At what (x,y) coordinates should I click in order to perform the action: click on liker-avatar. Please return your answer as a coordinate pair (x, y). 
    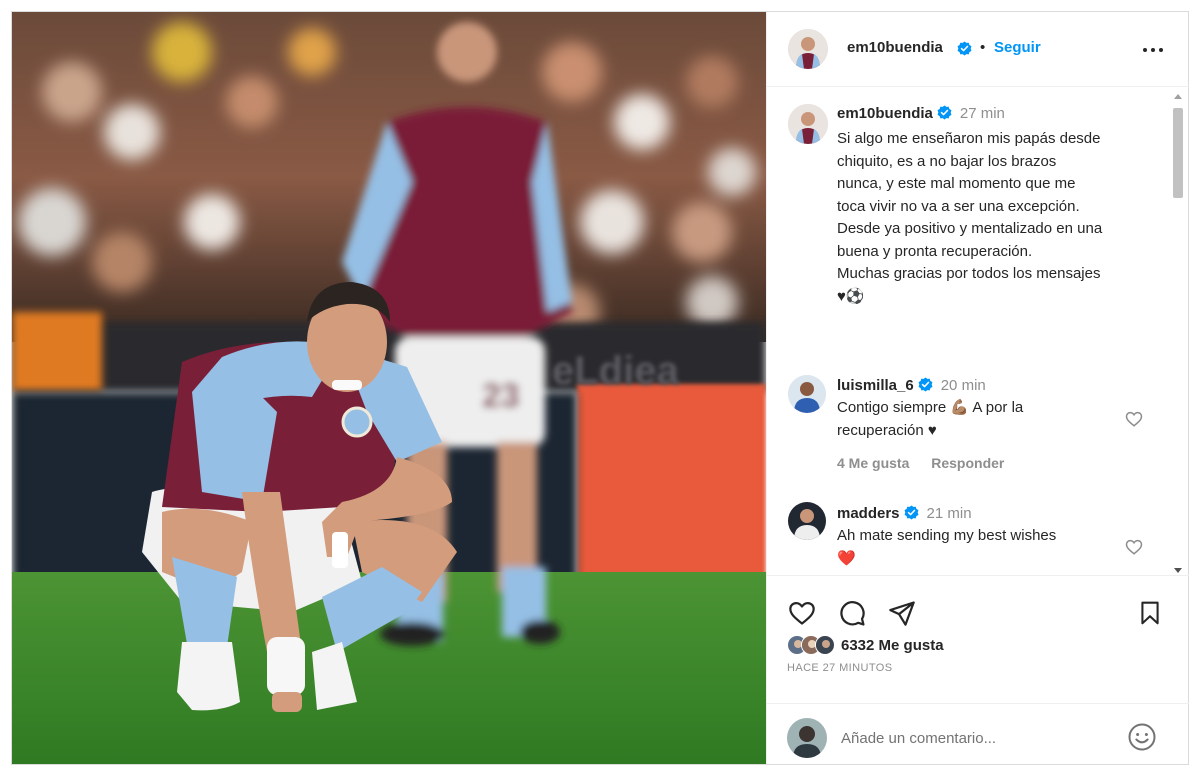
    Looking at the image, I should click on (825, 645).